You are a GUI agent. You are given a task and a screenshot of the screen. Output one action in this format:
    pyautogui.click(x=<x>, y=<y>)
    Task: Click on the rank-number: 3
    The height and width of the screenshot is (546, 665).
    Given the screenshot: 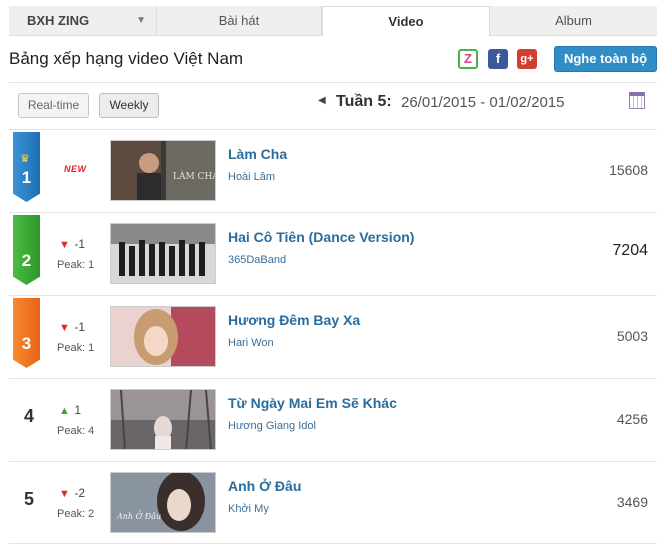 What is the action you would take?
    pyautogui.click(x=26, y=343)
    